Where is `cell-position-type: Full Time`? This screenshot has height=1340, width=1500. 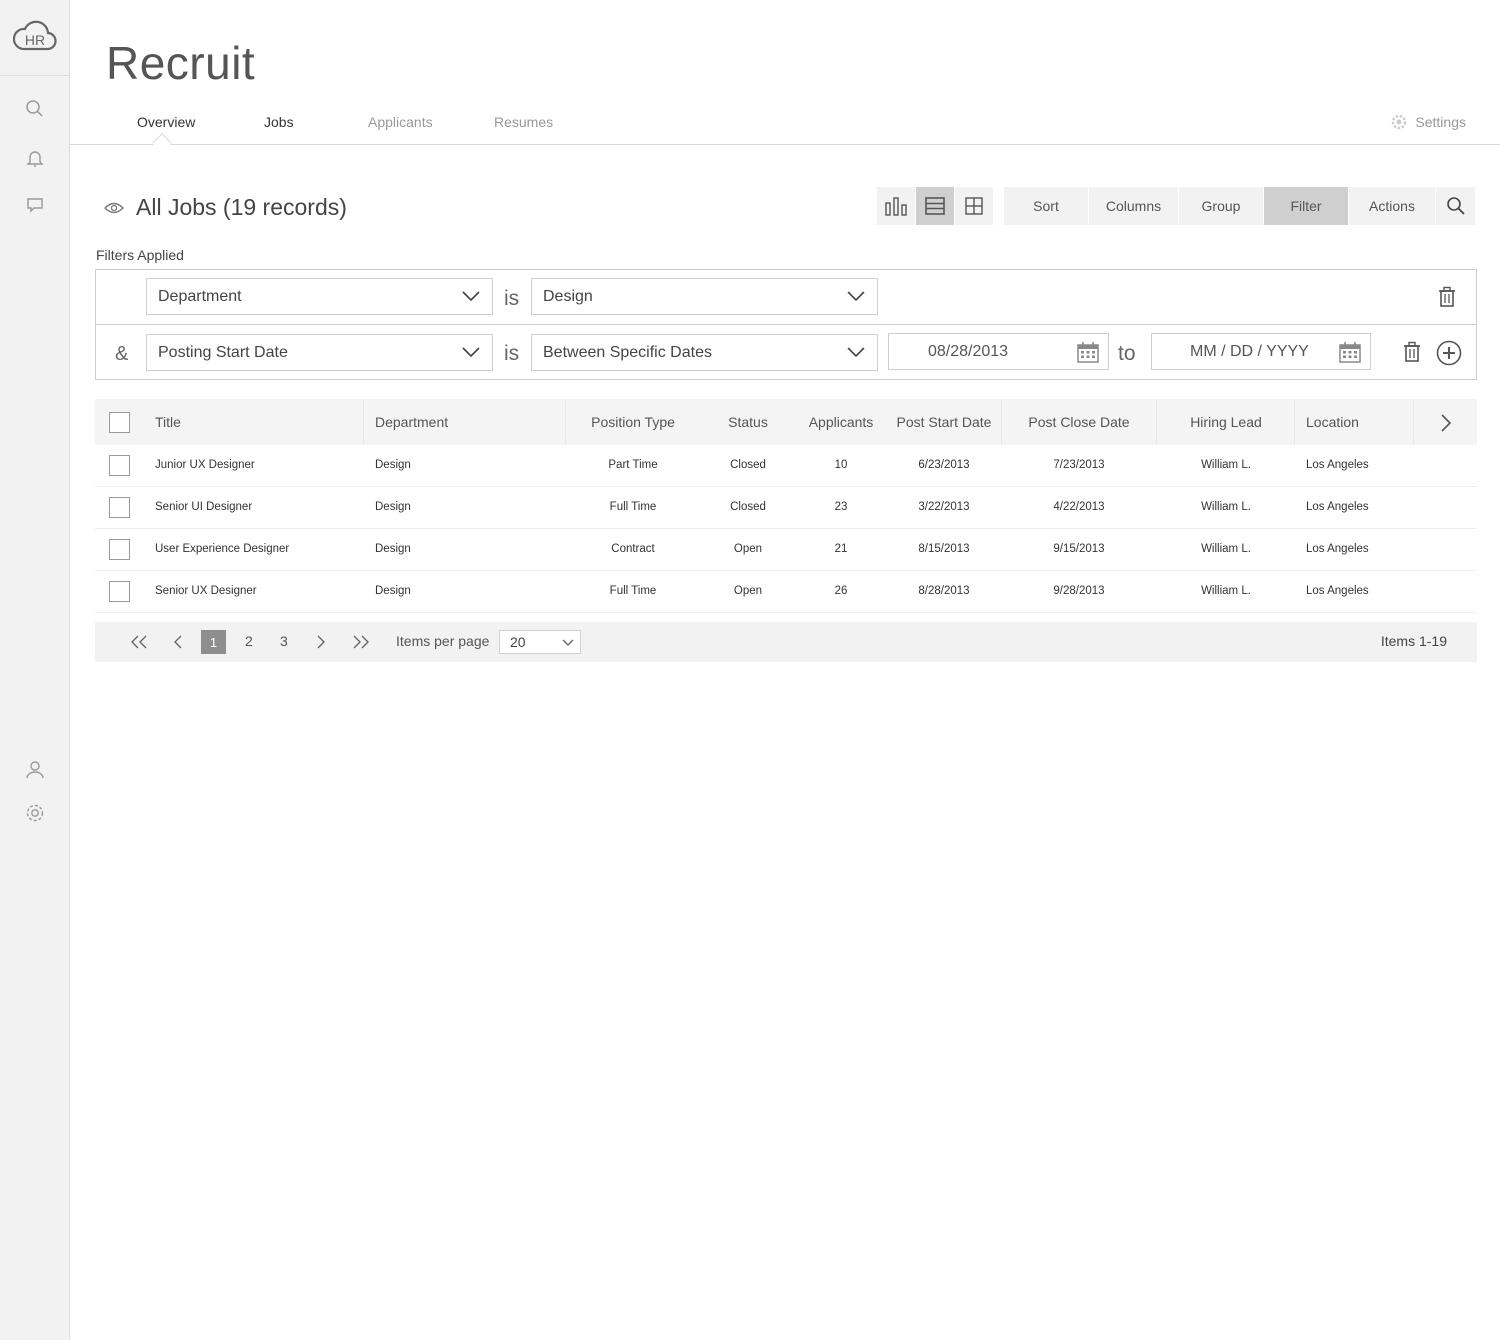
cell-position-type: Full Time is located at coordinates (633, 507).